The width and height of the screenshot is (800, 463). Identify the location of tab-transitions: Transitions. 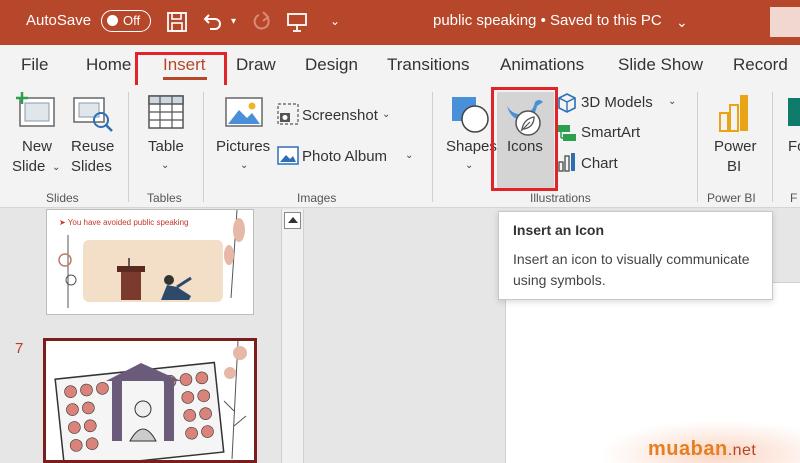
(428, 65).